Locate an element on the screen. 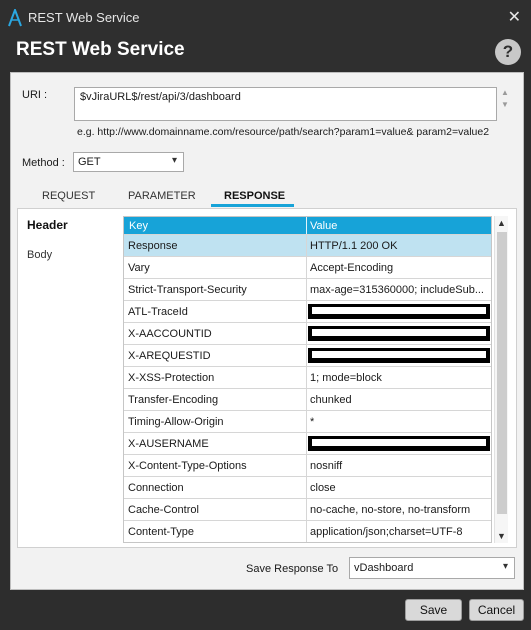 This screenshot has width=531, height=630. row-key: Strict-Transport-Security is located at coordinates (187, 290).